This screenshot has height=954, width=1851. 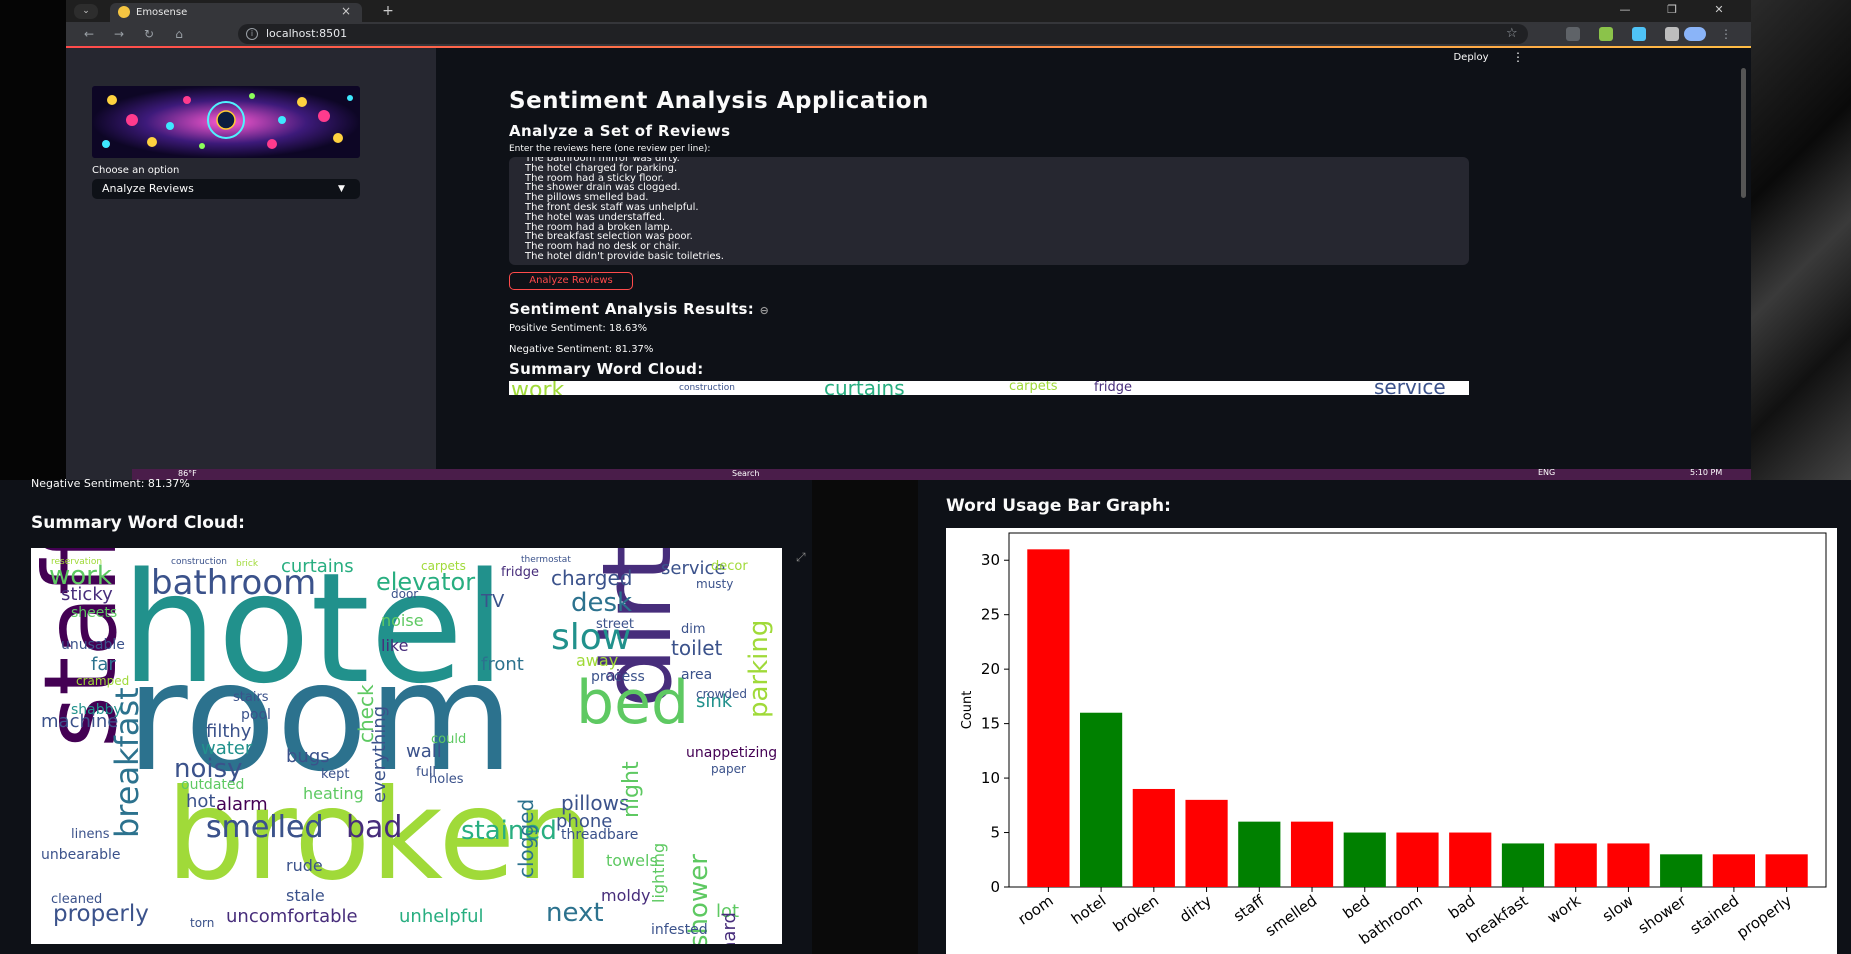 I want to click on bar-smelled, so click(x=1312, y=854).